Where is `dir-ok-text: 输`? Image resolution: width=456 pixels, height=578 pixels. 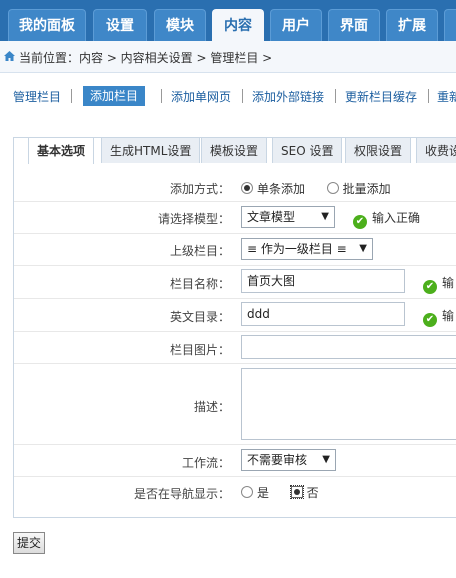
dir-ok-text: 输 is located at coordinates (448, 316).